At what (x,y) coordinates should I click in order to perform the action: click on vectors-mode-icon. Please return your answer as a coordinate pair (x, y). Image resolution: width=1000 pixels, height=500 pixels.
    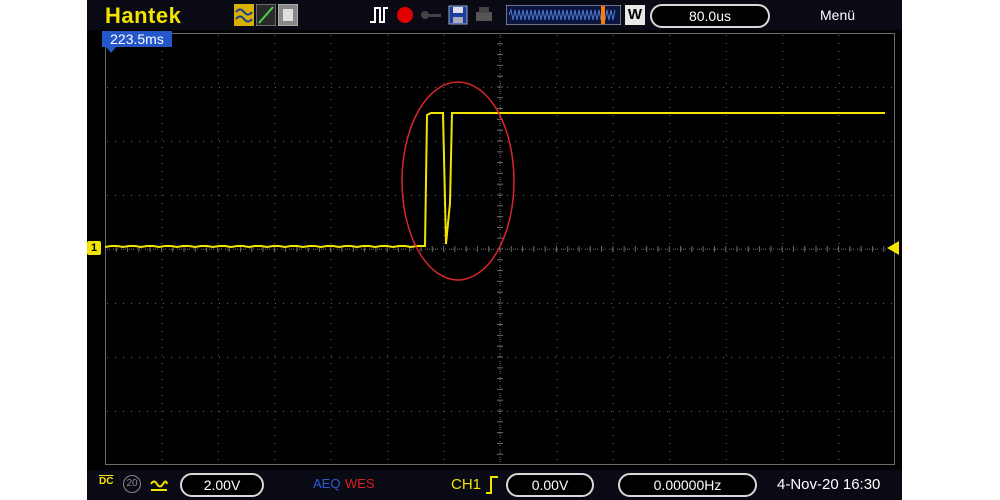
    Looking at the image, I should click on (266, 15).